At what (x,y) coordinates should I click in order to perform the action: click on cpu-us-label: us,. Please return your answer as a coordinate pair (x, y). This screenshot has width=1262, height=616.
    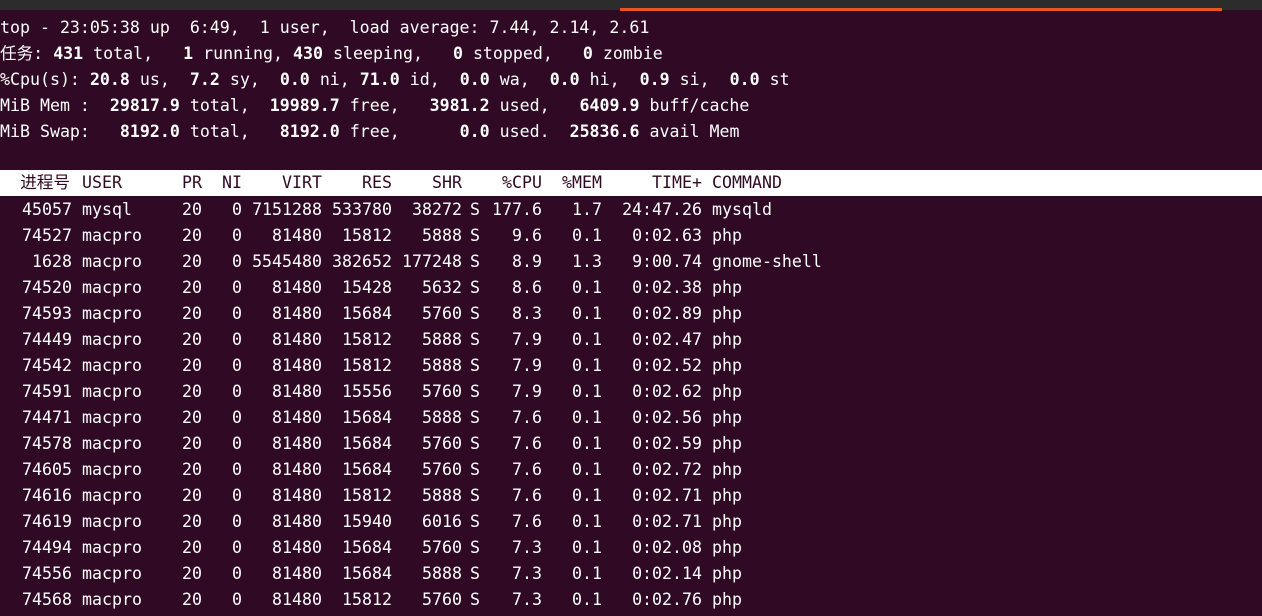
    Looking at the image, I should click on (154, 79).